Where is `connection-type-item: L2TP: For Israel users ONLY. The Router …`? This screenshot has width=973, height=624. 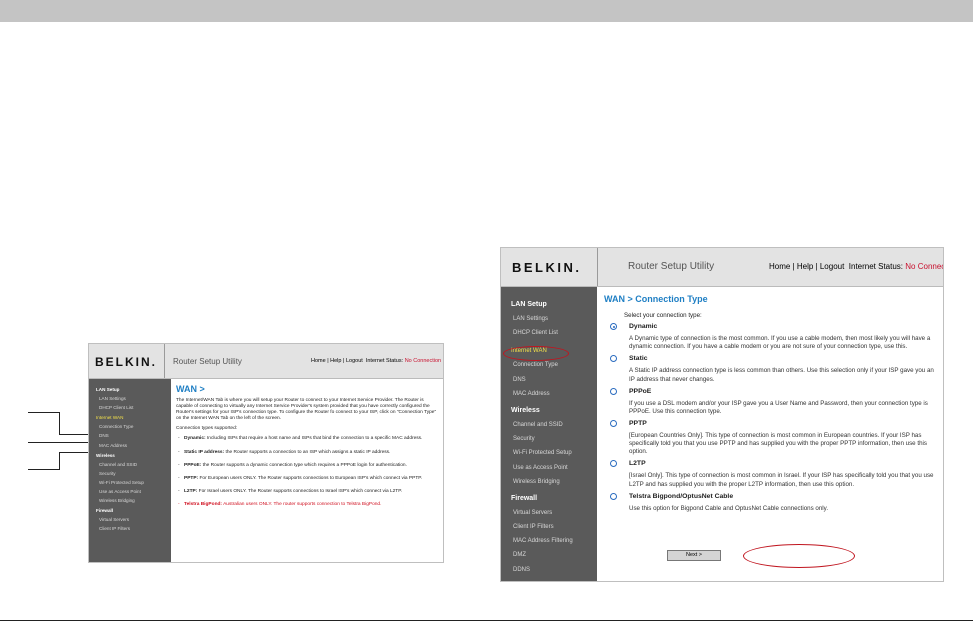
connection-type-item: L2TP: For Israel users ONLY. The Router … is located at coordinates (307, 491).